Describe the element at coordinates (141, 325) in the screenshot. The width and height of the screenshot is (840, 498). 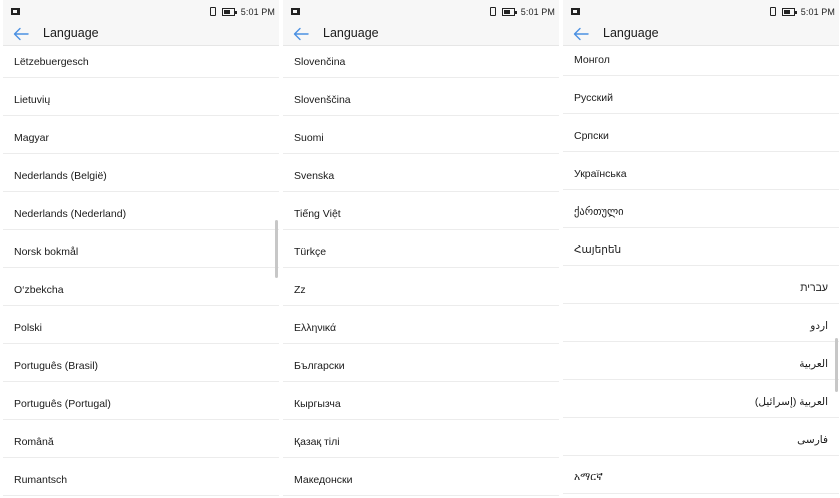
I see `language-item: Polski` at that location.